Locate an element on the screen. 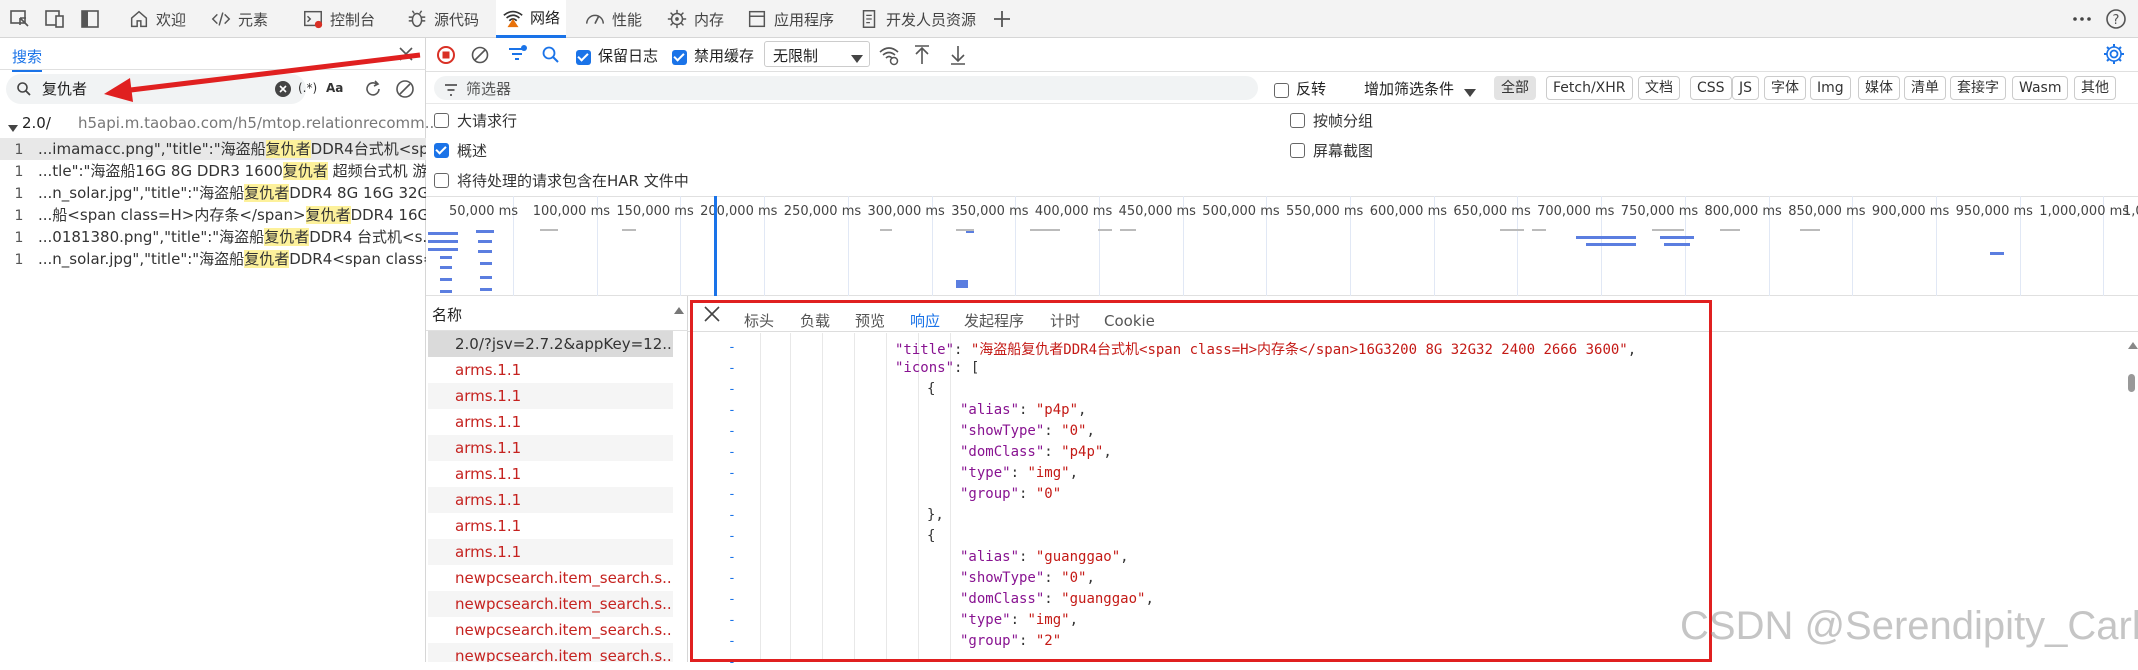  filter-type-css: CSS is located at coordinates (1711, 88).